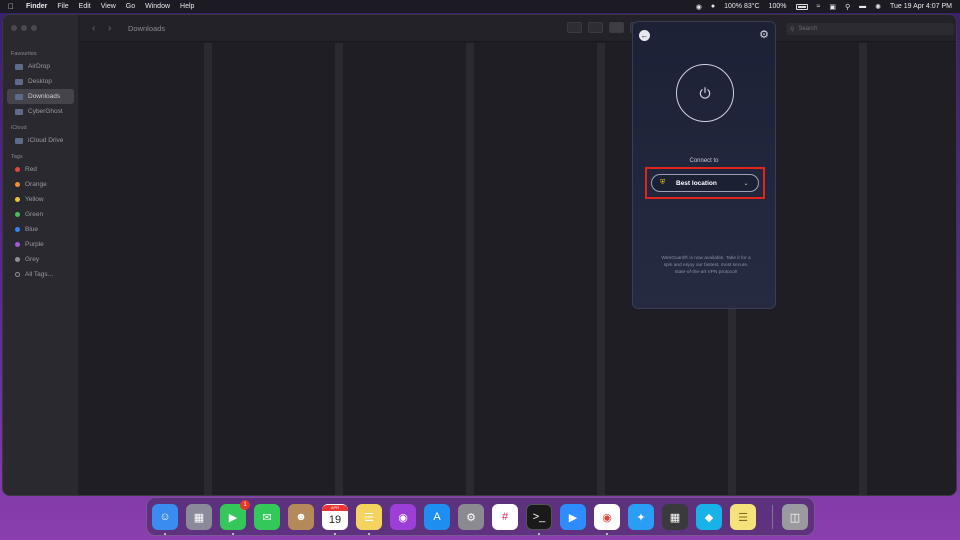  Describe the element at coordinates (32, 229) in the screenshot. I see `tag-label: Blue` at that location.